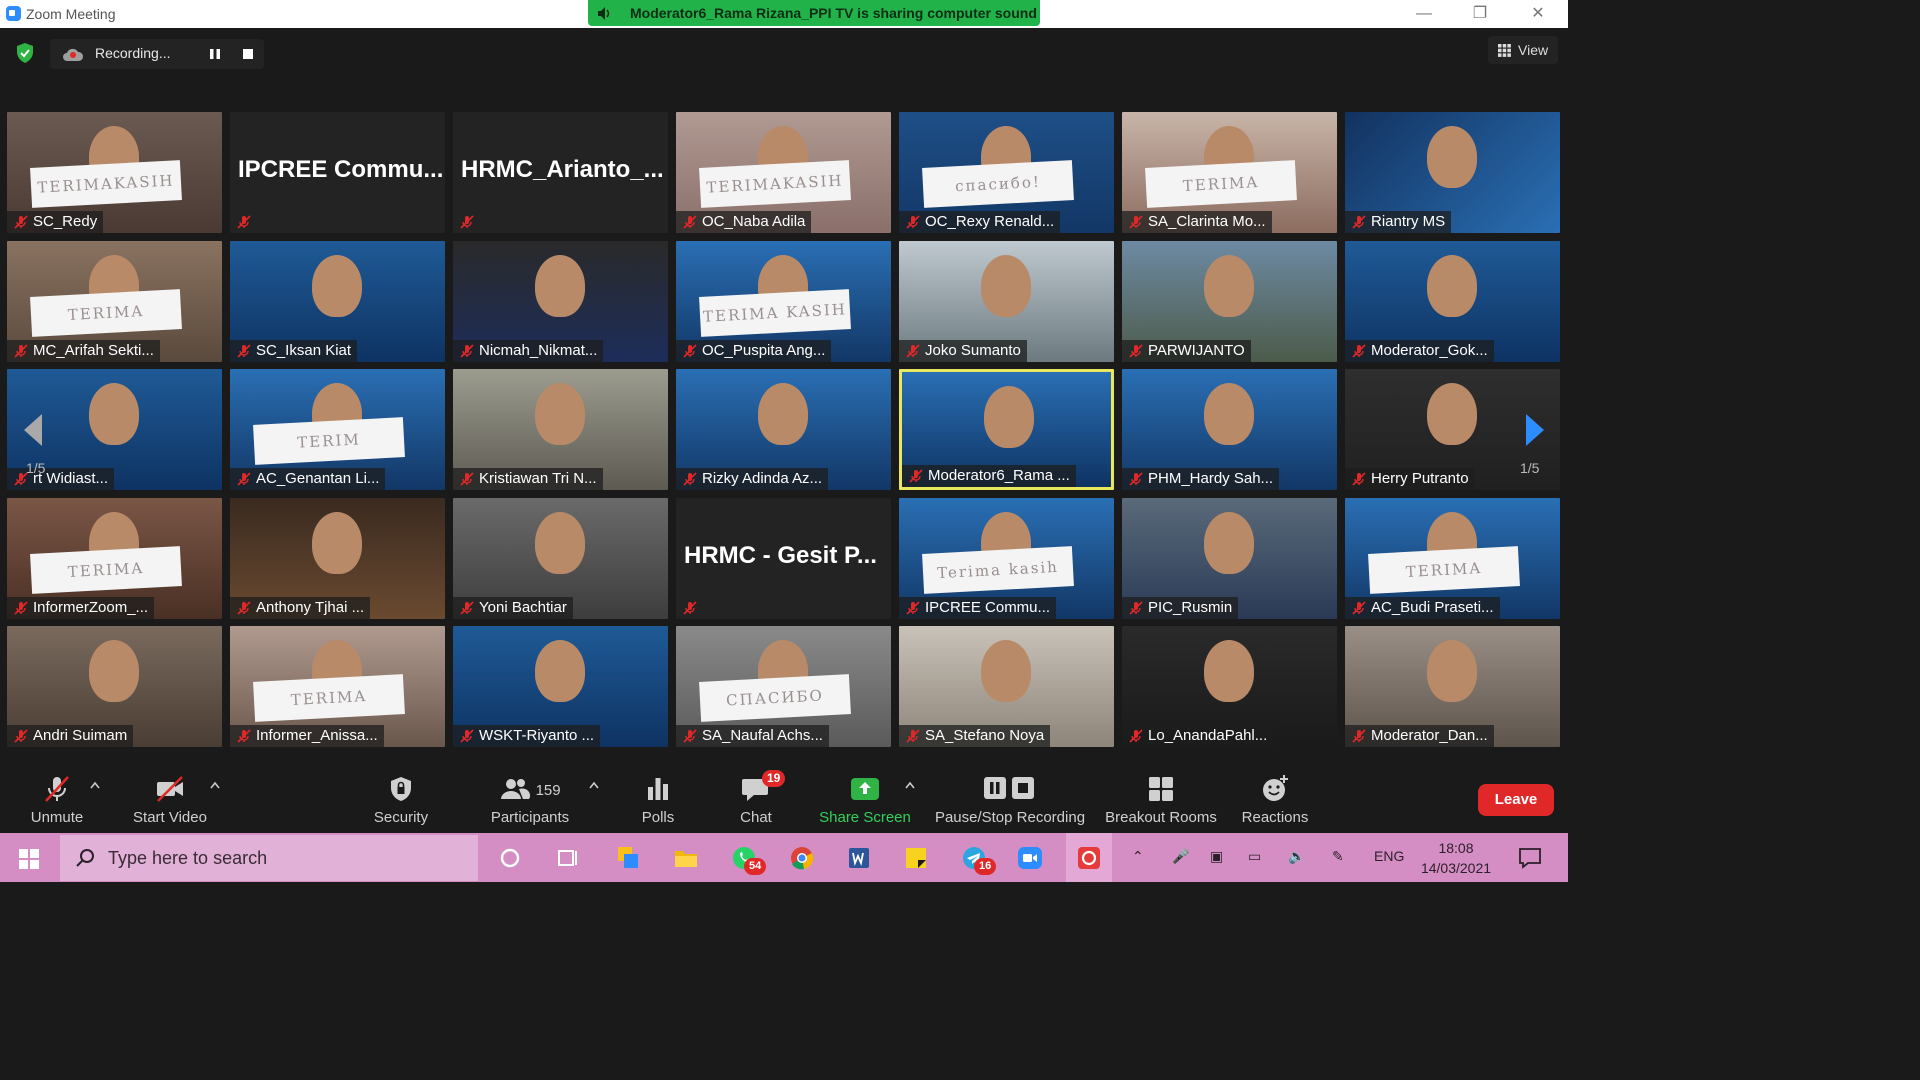  I want to click on restore-icon: ❐, so click(1480, 14).